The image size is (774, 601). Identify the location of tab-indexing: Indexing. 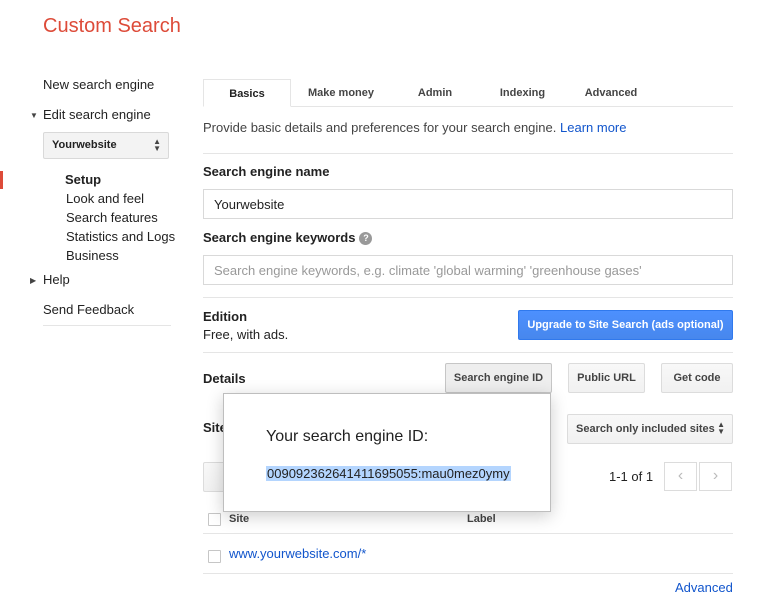
(522, 93).